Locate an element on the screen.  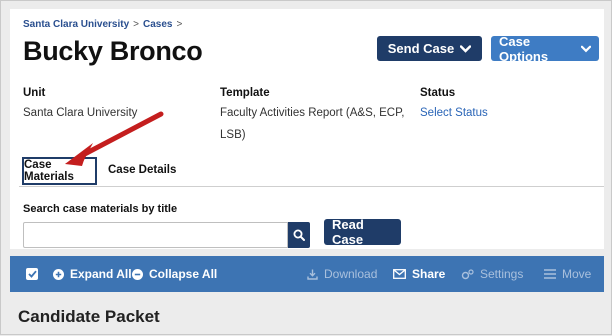
expand-all-button: Expand All is located at coordinates (92, 274).